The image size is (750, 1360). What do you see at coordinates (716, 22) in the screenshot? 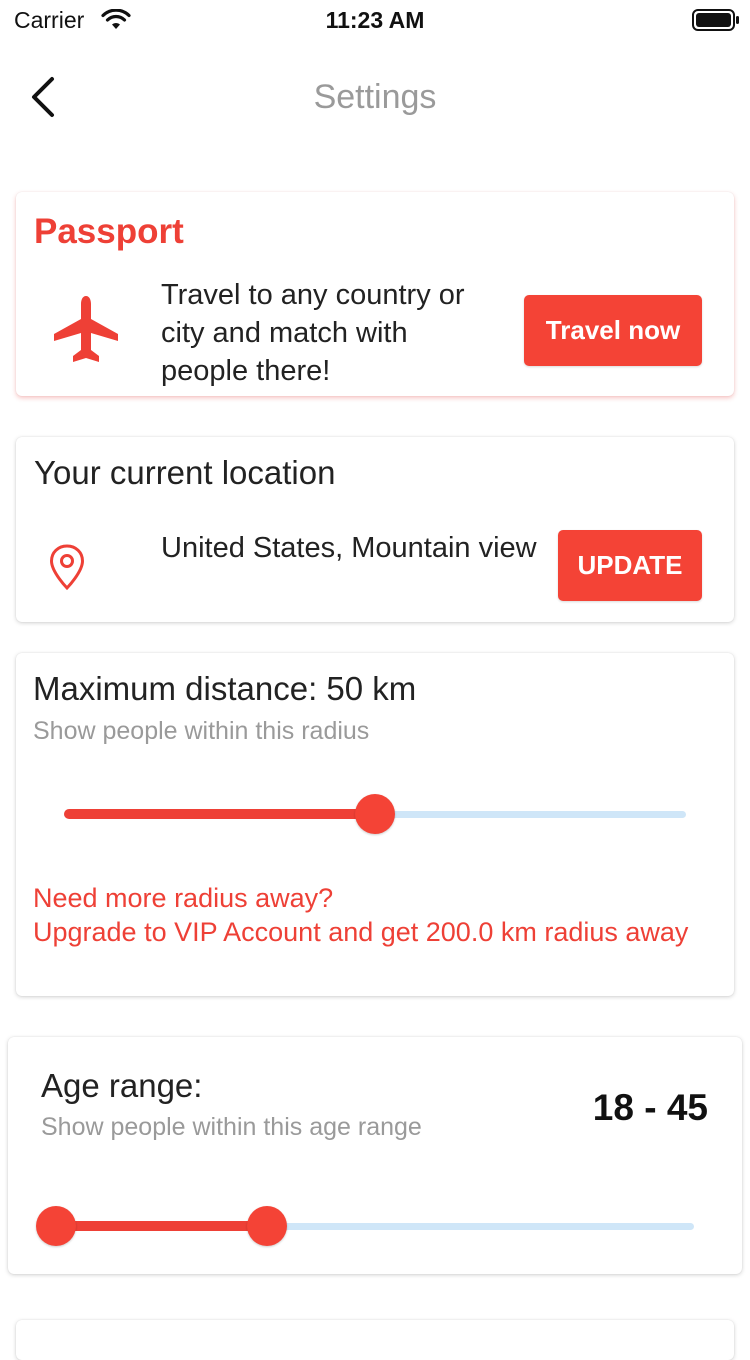
I see `battery-icon` at bounding box center [716, 22].